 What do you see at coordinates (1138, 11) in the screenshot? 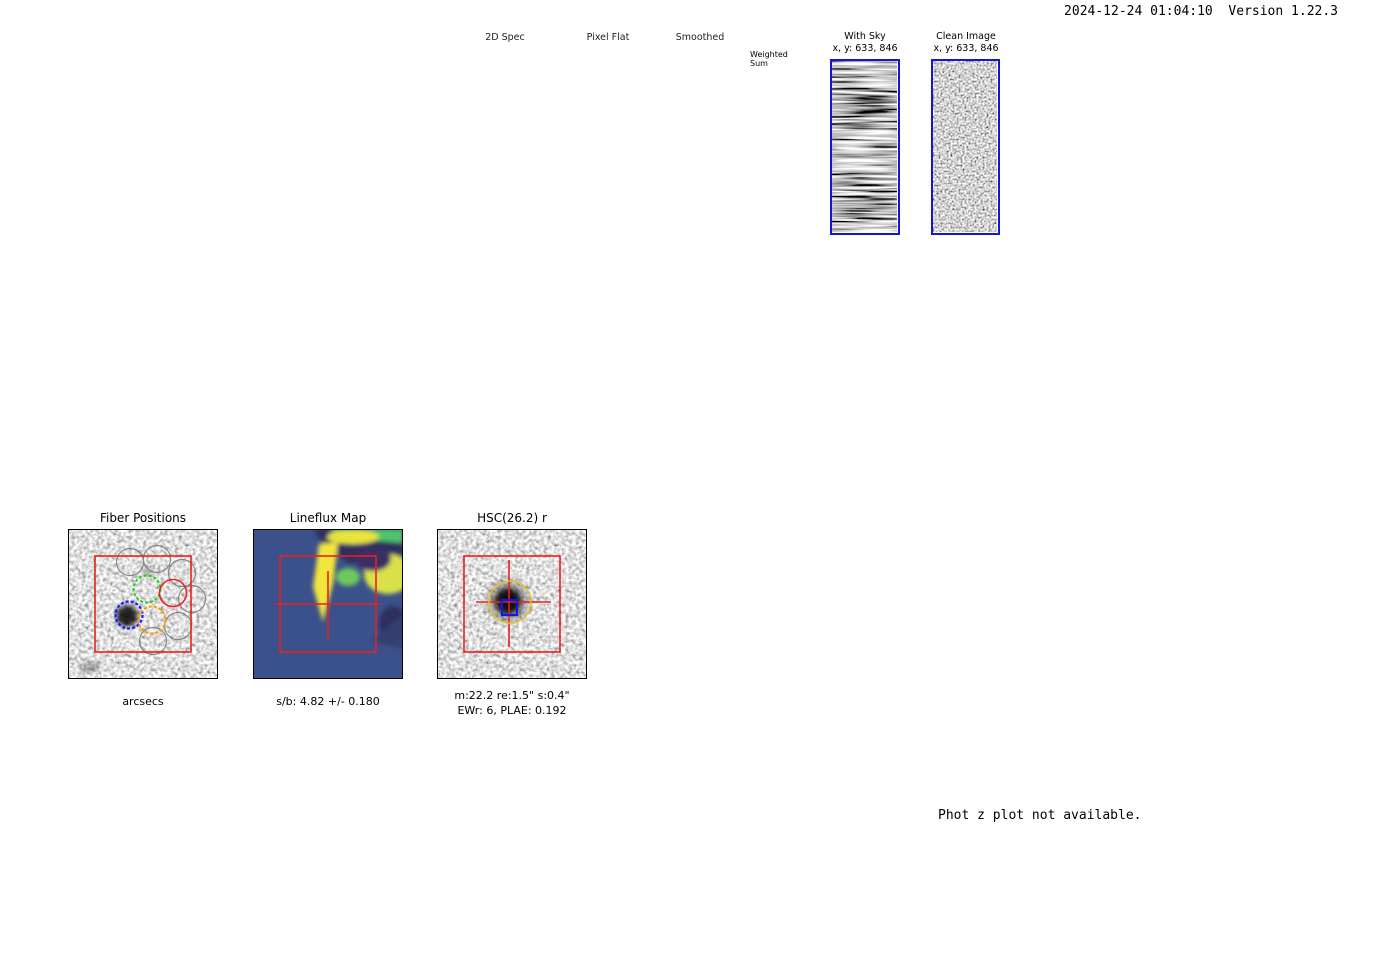
I see `report-datetime: 2024-12-24 01:04:10` at bounding box center [1138, 11].